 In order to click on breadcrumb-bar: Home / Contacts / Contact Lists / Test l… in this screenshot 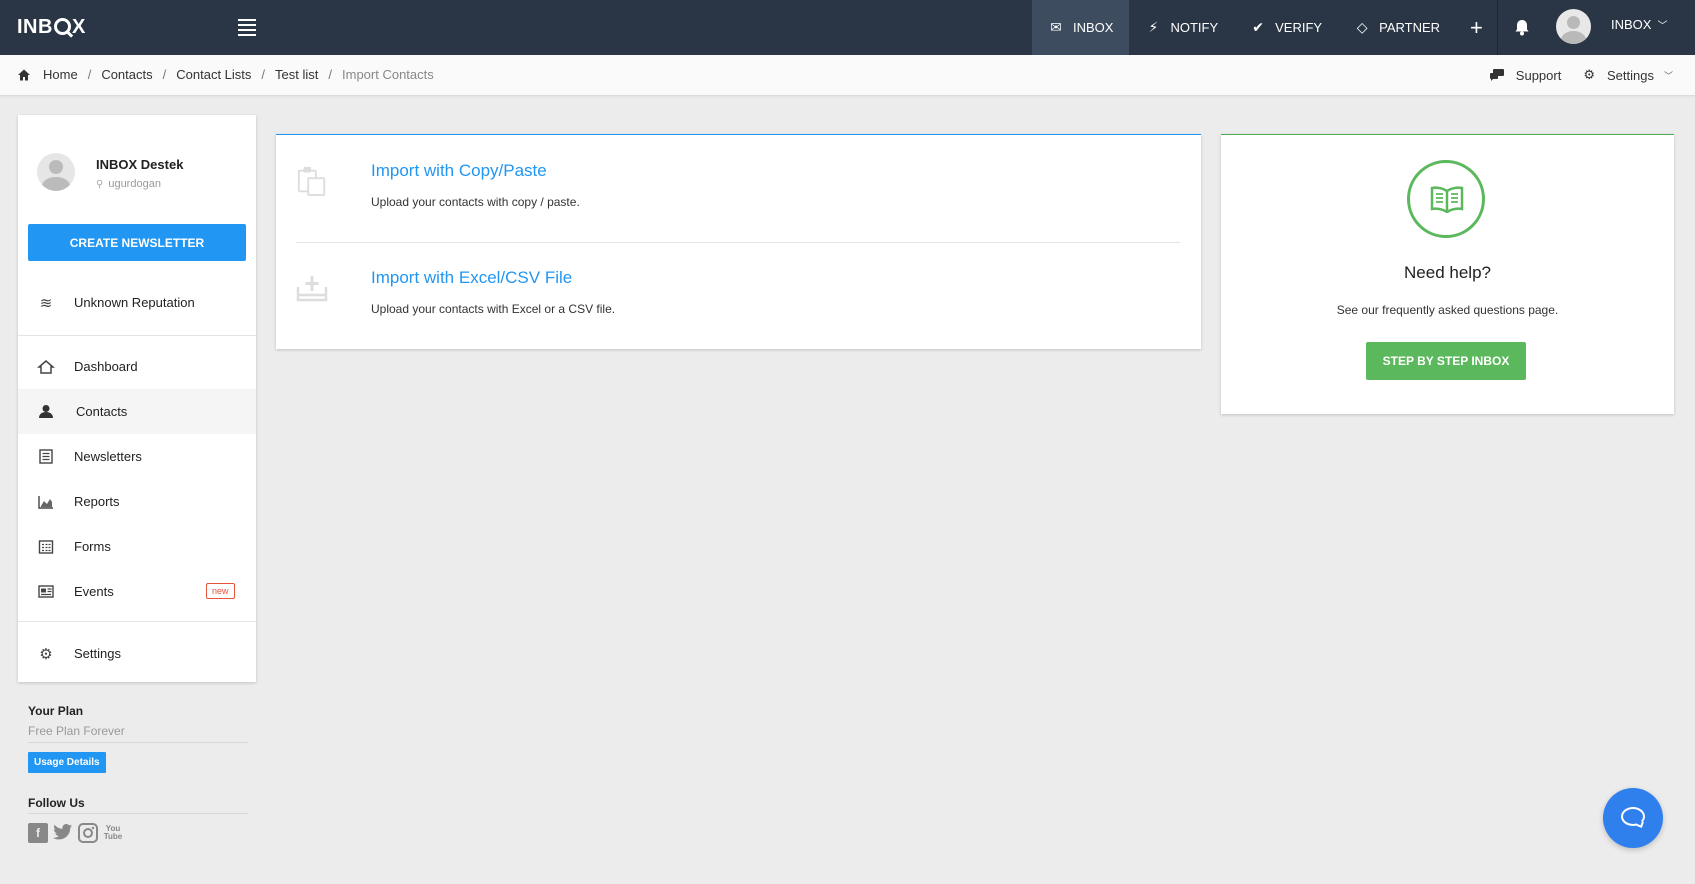, I will do `click(847, 75)`.